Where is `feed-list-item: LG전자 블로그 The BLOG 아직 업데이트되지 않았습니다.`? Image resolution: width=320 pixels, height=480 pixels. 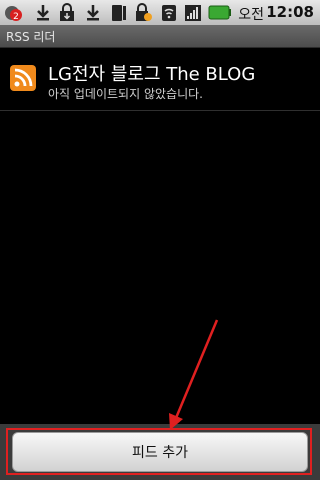
feed-list-item: LG전자 블로그 The BLOG 아직 업데이트되지 않았습니다. is located at coordinates (160, 79).